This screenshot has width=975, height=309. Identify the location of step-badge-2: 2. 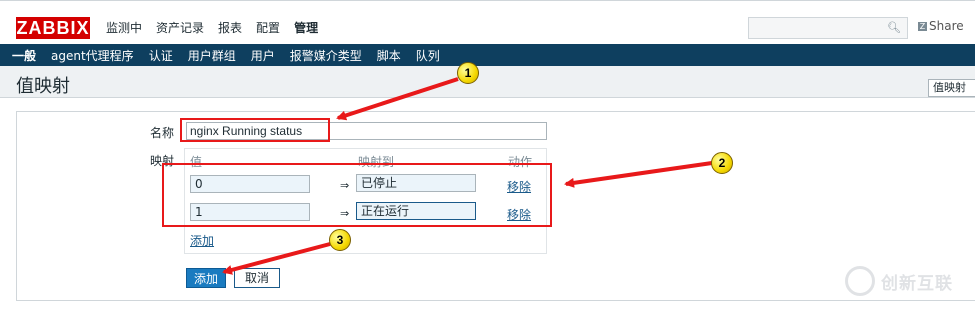
(722, 163).